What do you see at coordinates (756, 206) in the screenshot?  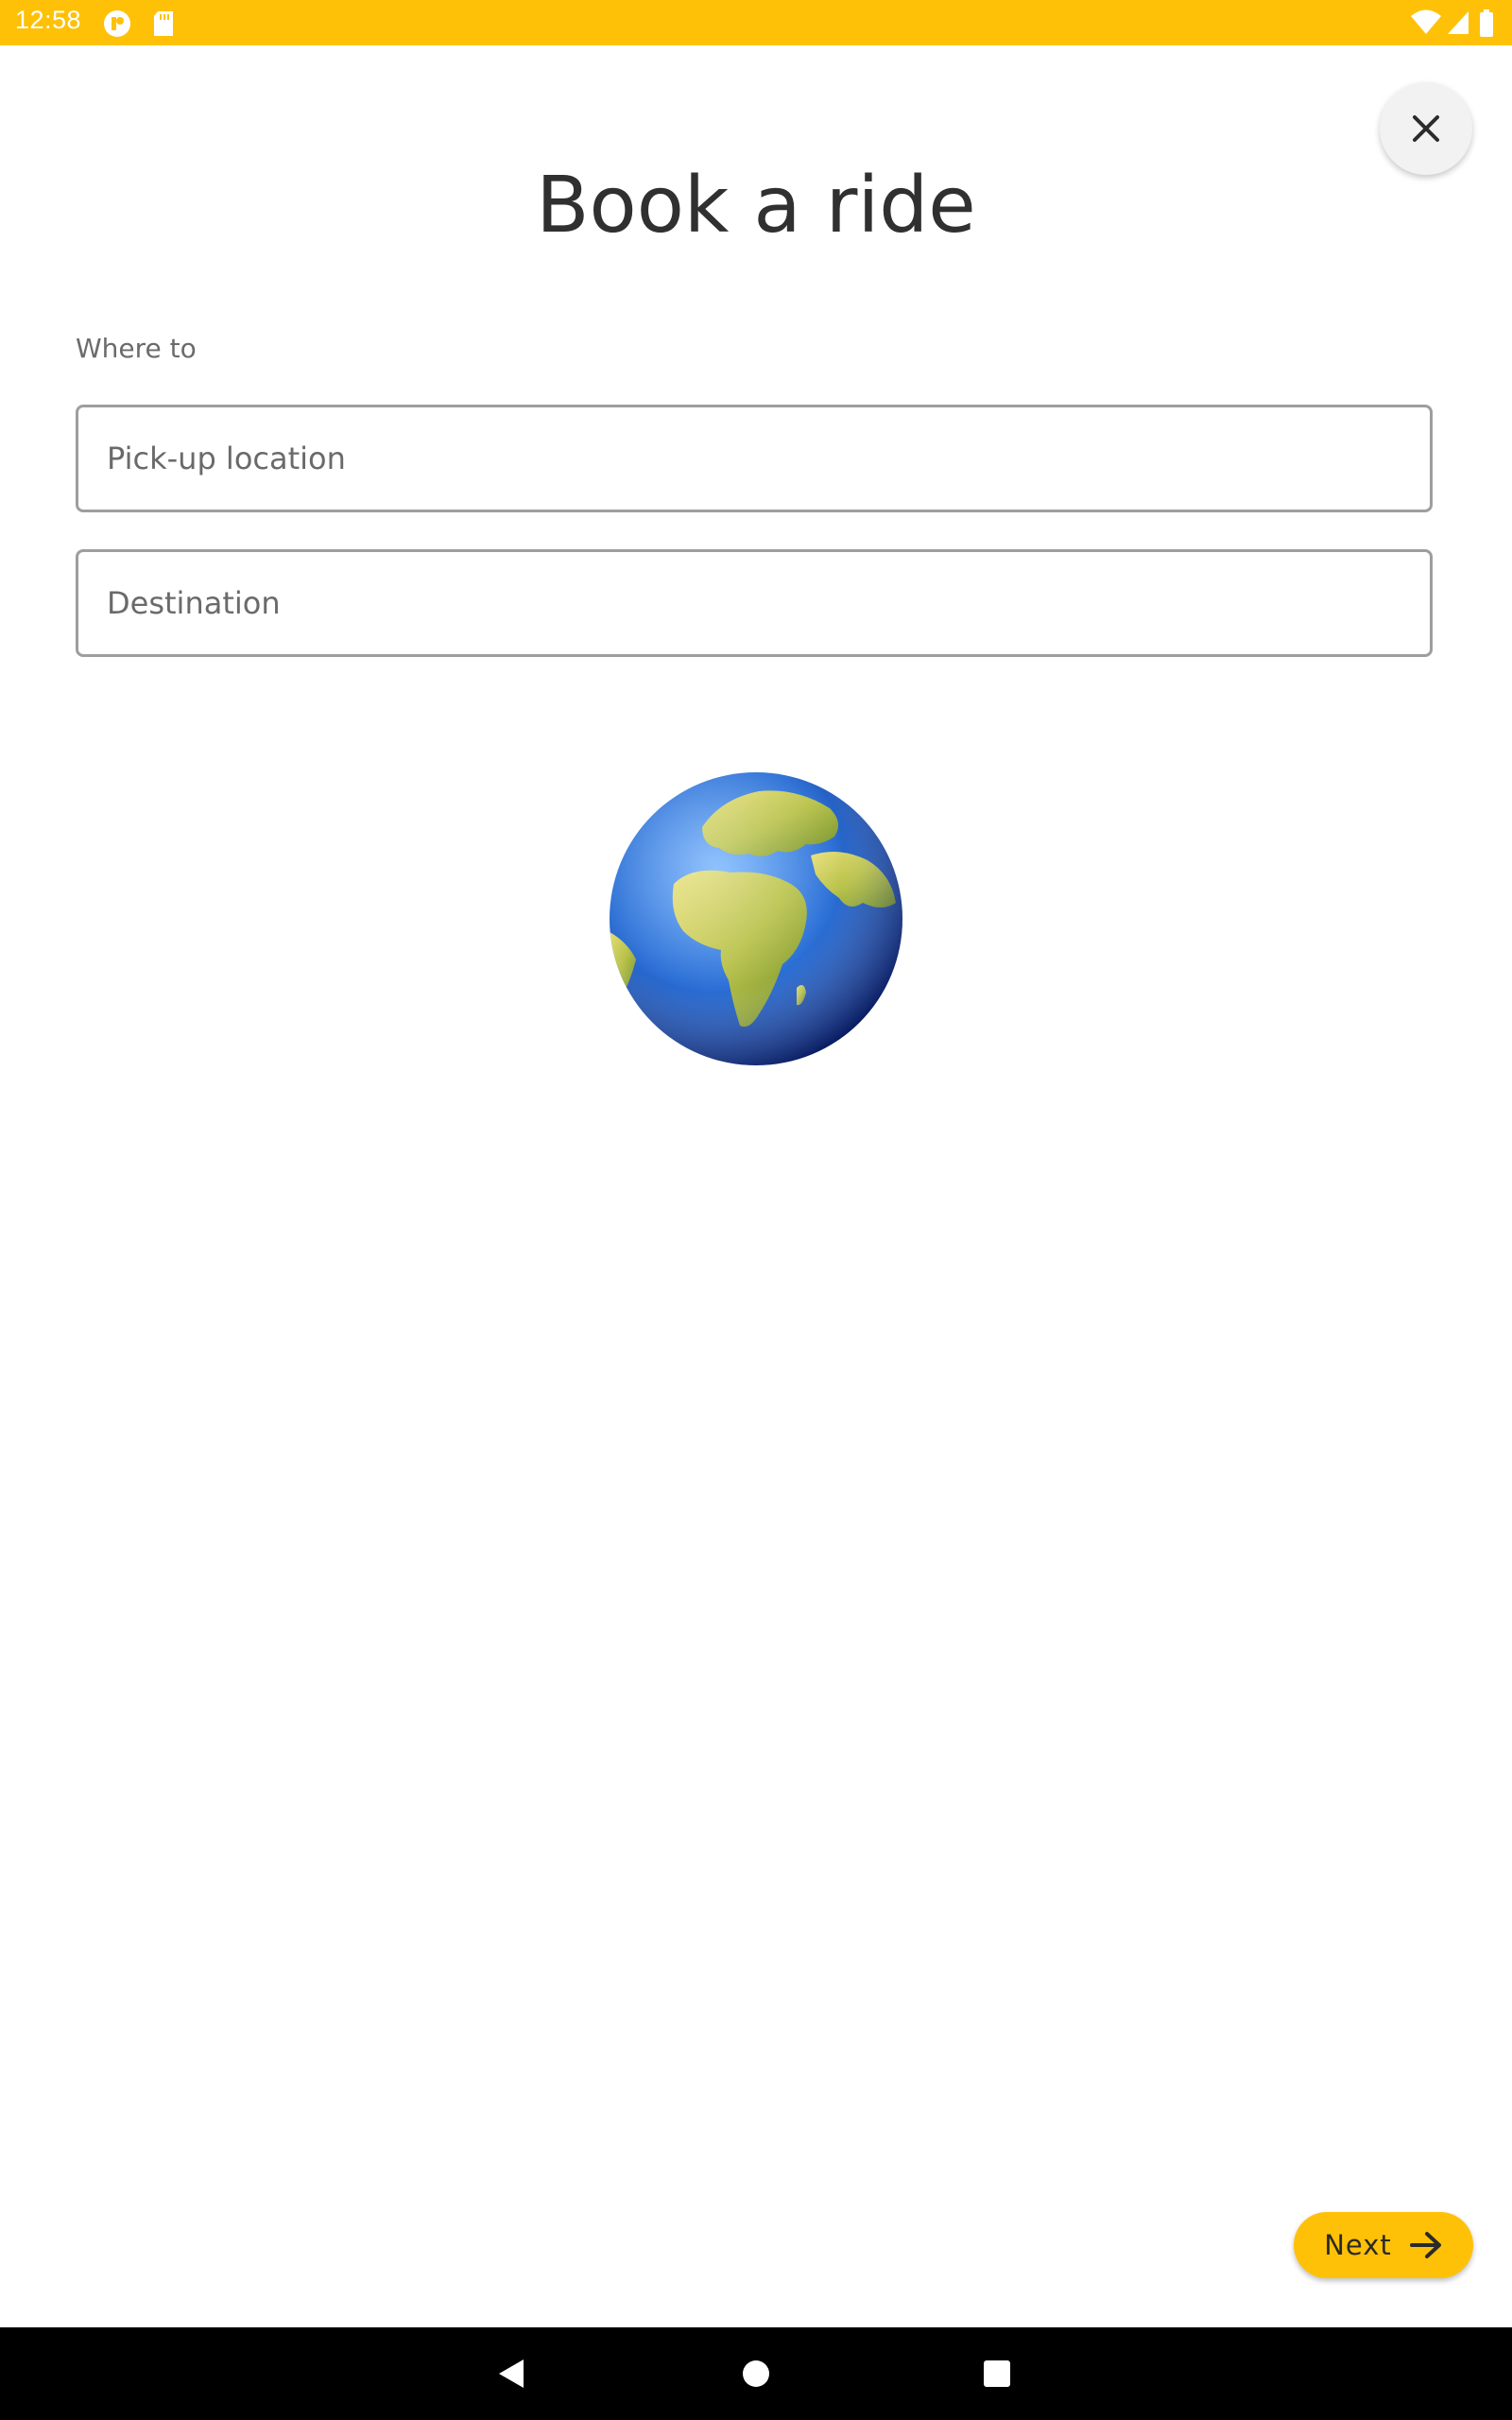 I see `page-title: Book a ride` at bounding box center [756, 206].